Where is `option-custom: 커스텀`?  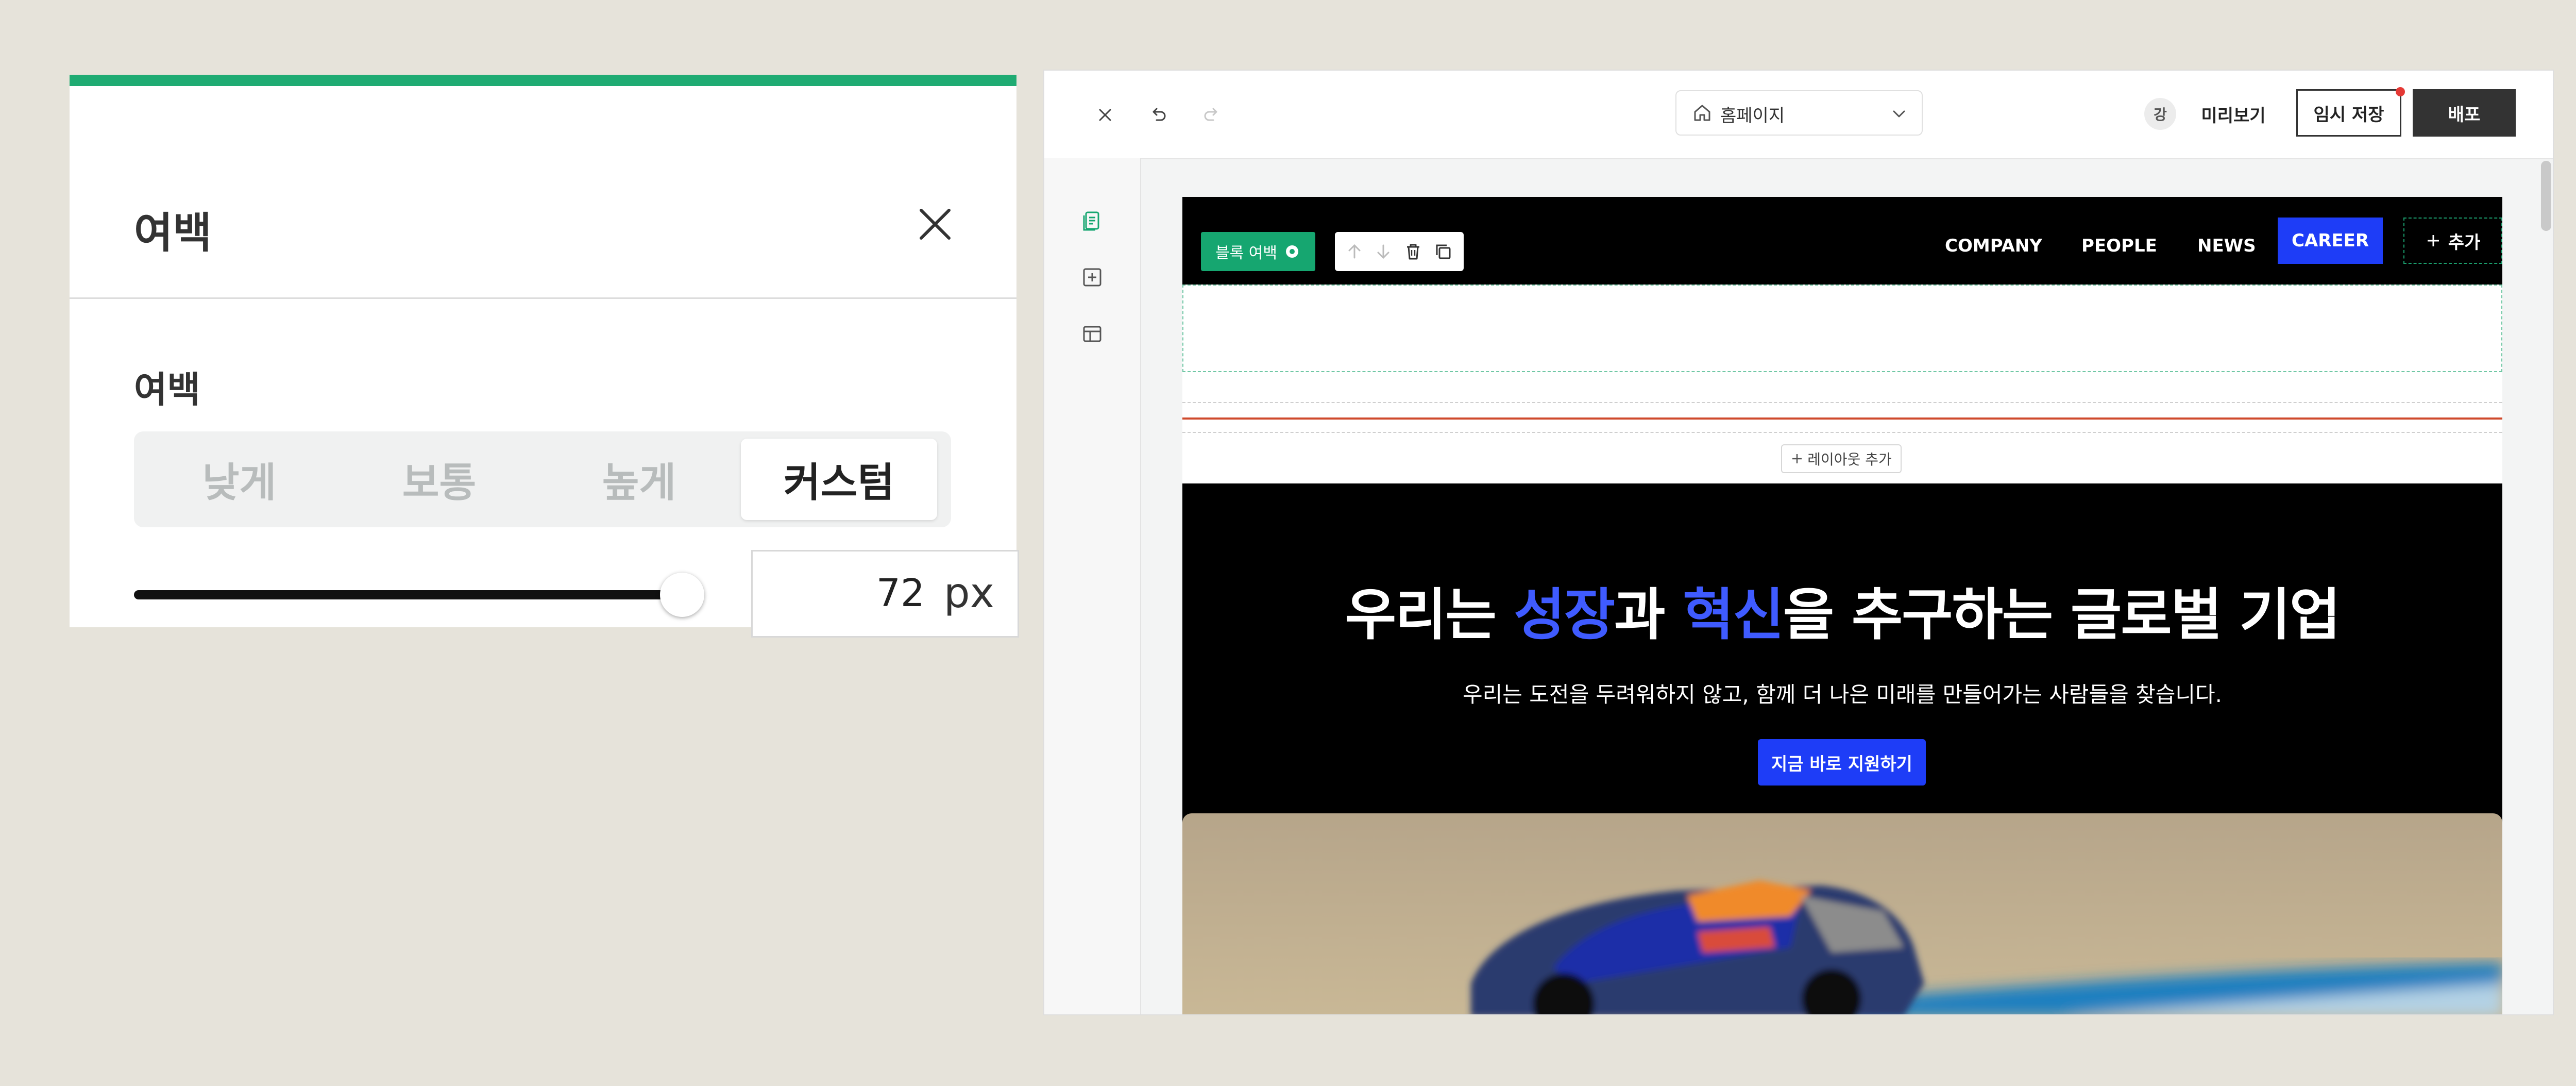 option-custom: 커스텀 is located at coordinates (839, 480).